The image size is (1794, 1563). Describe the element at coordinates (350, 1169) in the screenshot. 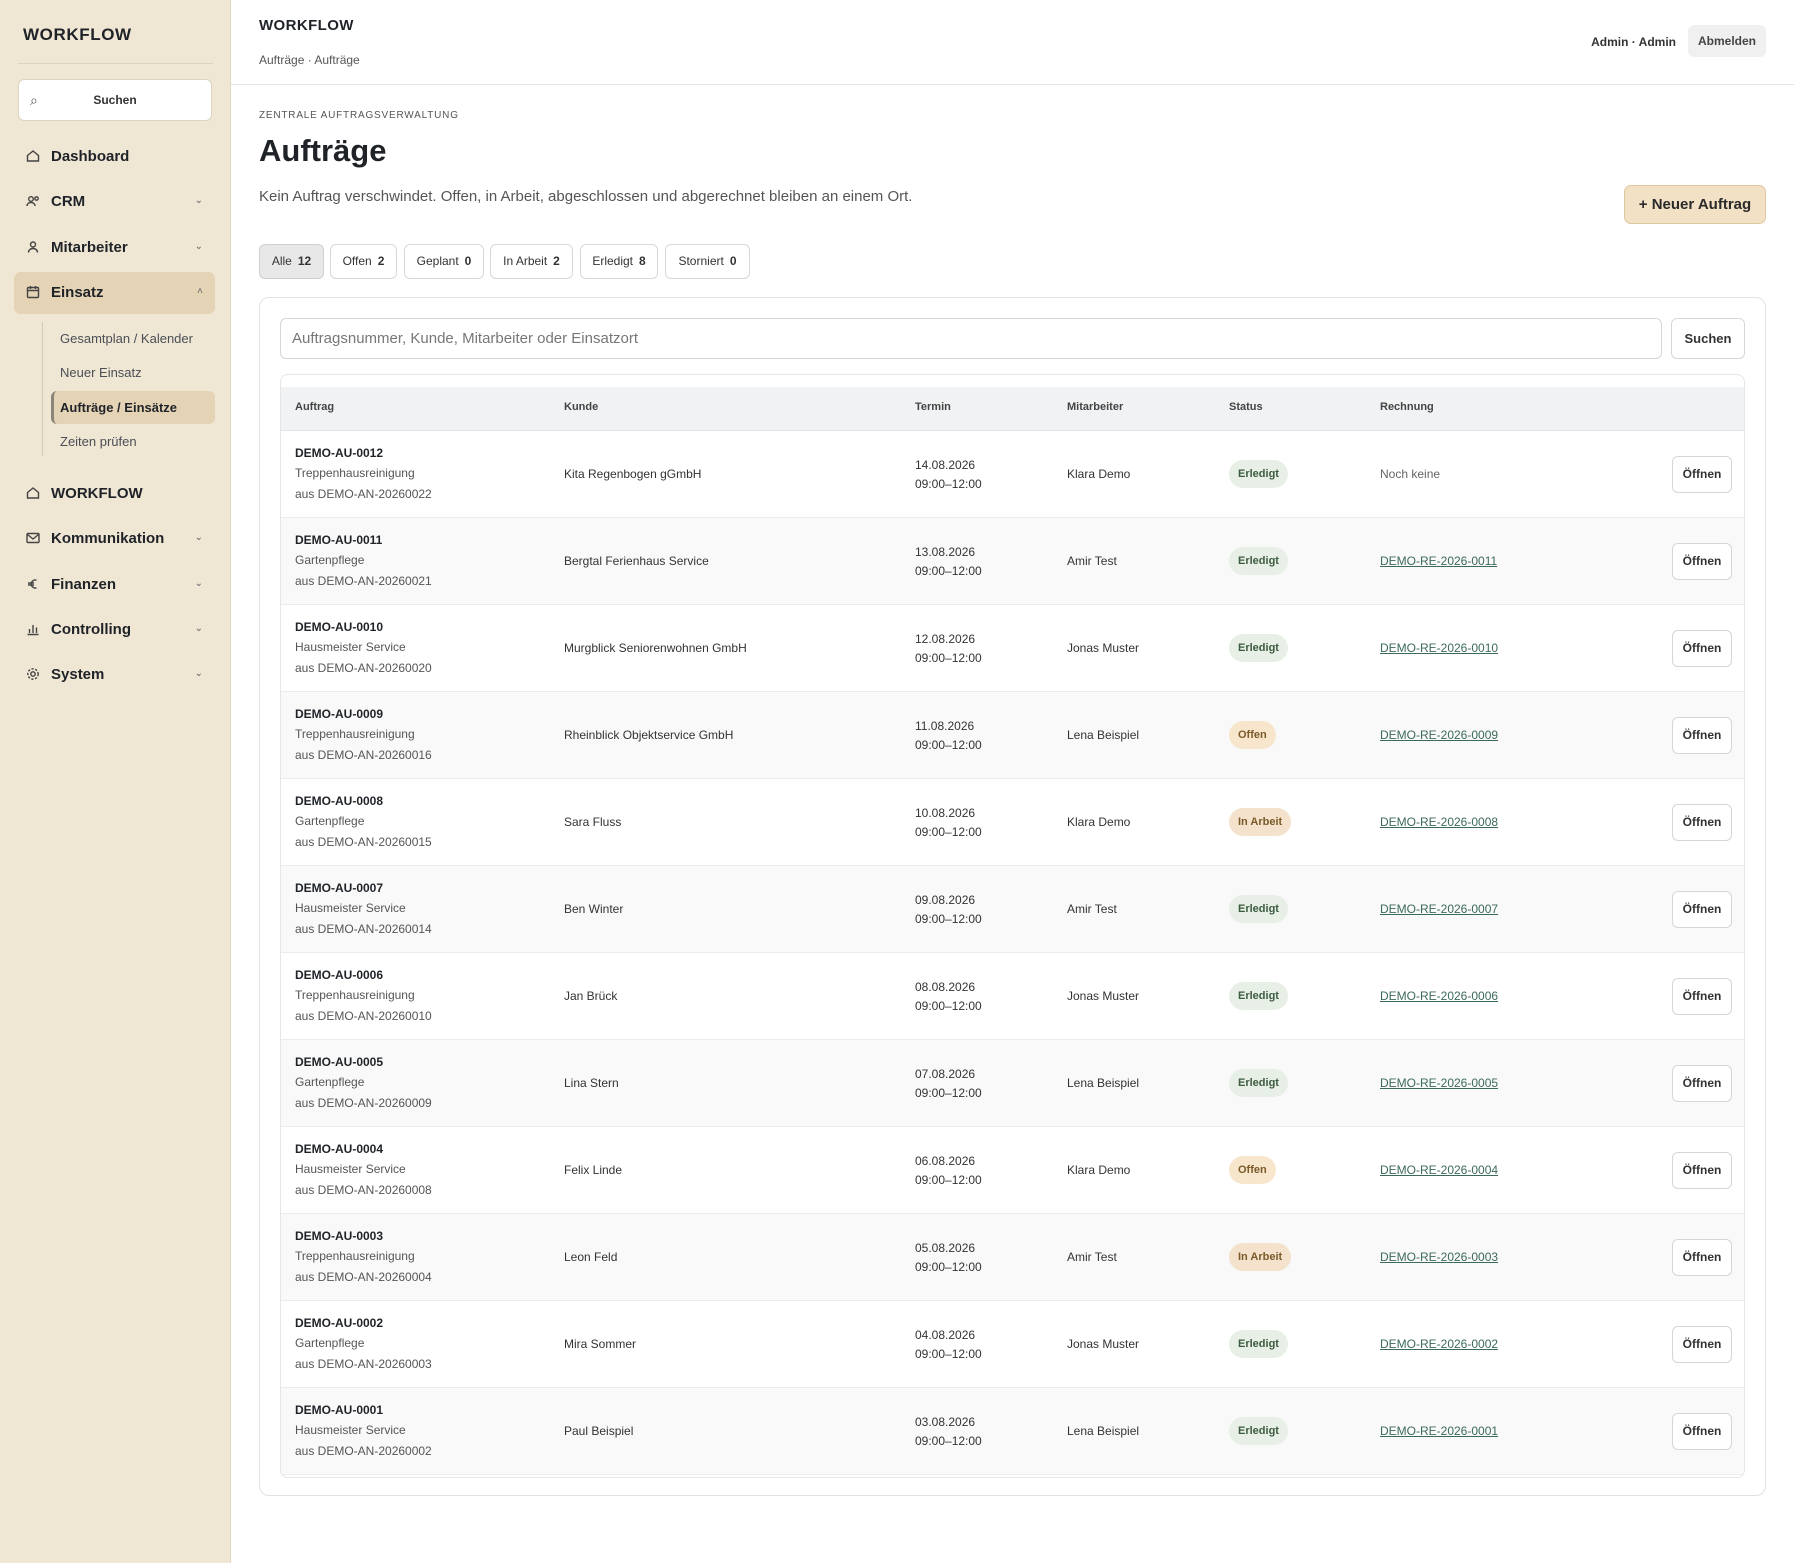

I see `order-service: Hausmeister Service` at that location.